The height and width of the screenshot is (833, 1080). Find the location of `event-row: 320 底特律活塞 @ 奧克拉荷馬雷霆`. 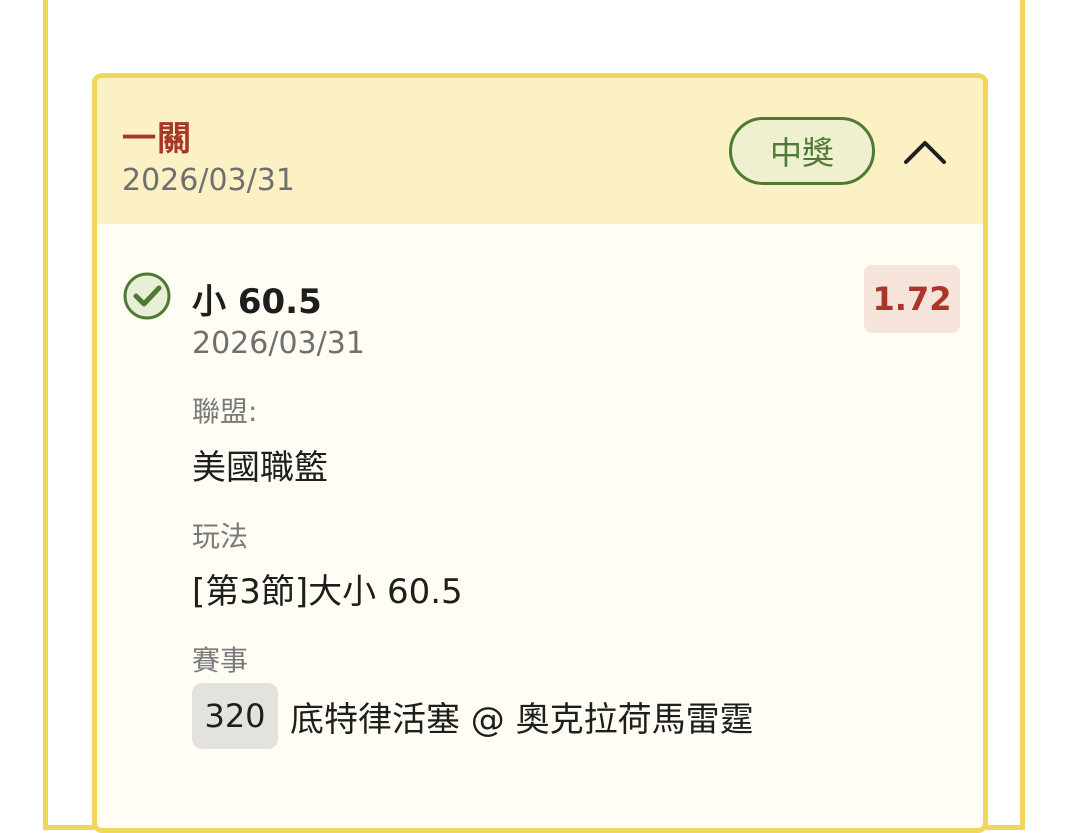

event-row: 320 底特律活塞 @ 奧克拉荷馬雷霆 is located at coordinates (473, 716).